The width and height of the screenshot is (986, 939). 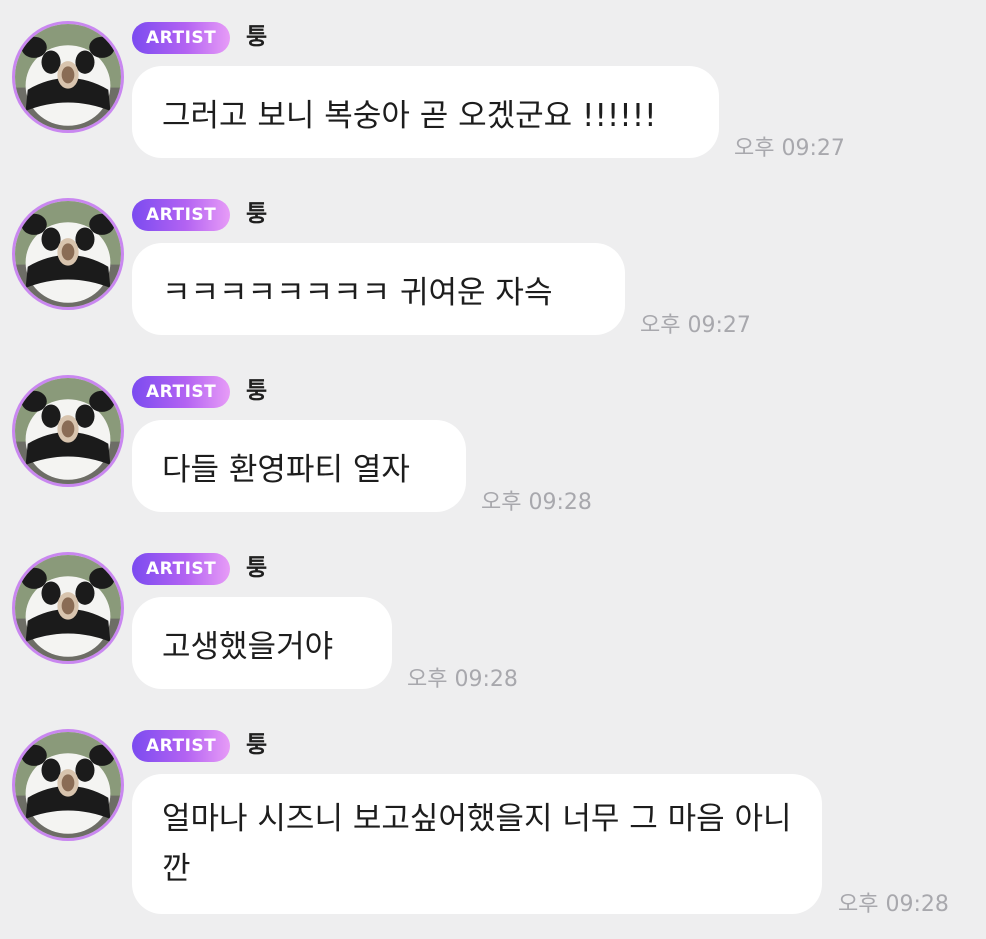 What do you see at coordinates (477, 844) in the screenshot?
I see `message-bubble: 얼마나 시즈니 보고싶어했을지 너무 그 마음 아니깐` at bounding box center [477, 844].